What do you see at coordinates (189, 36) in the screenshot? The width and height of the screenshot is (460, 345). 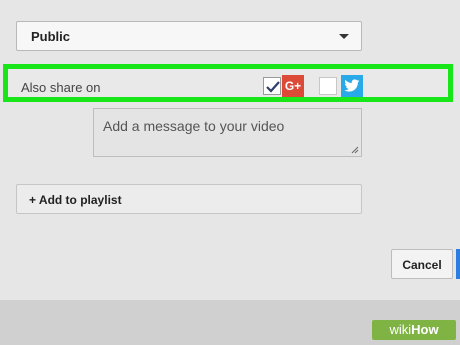 I see `privacy-select: Public` at bounding box center [189, 36].